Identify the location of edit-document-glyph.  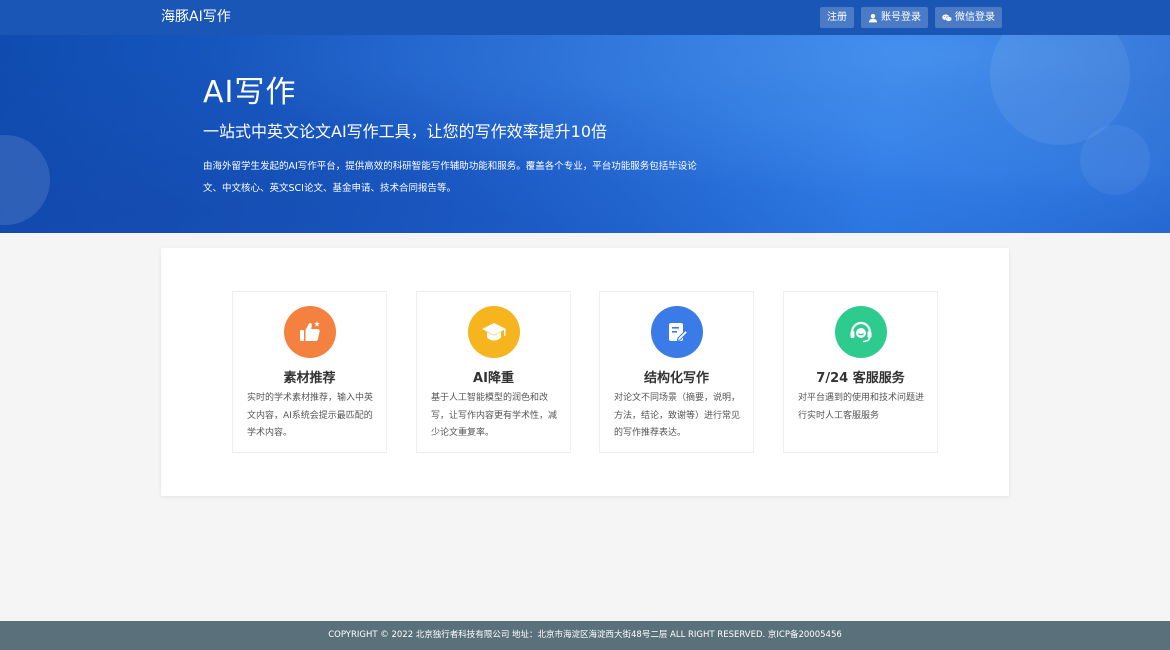
(679, 332).